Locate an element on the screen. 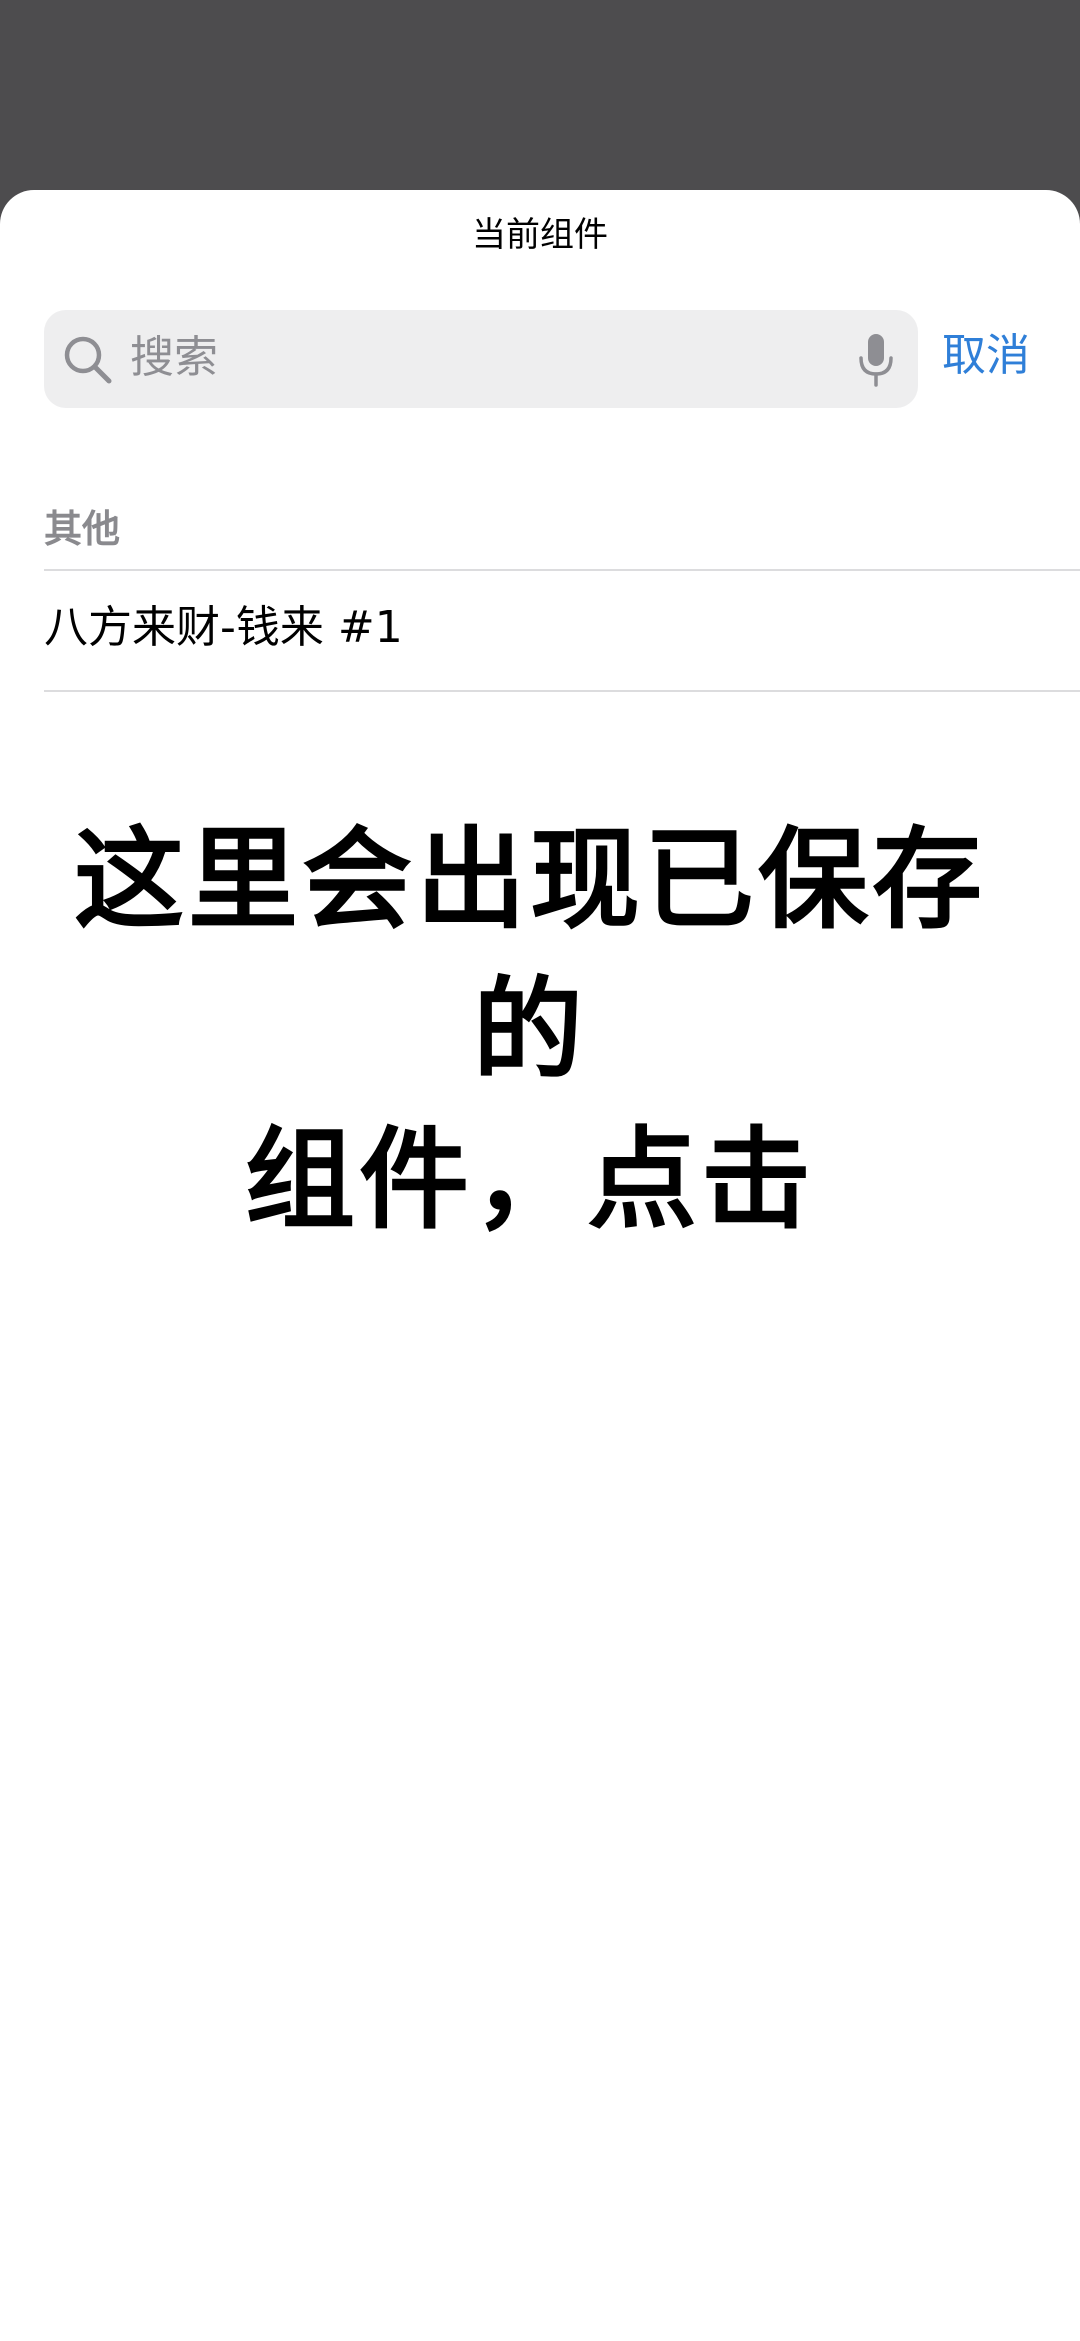  tutorial-caption-line2: 组件，点击 is located at coordinates (530, 1180).